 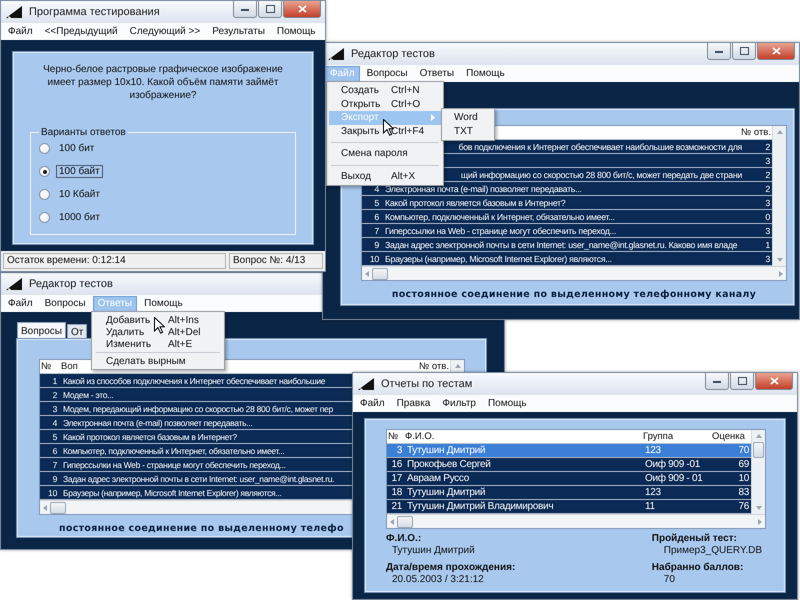 I want to click on table-row: 3 Тутушин Дмитрий 123 70, so click(x=569, y=451).